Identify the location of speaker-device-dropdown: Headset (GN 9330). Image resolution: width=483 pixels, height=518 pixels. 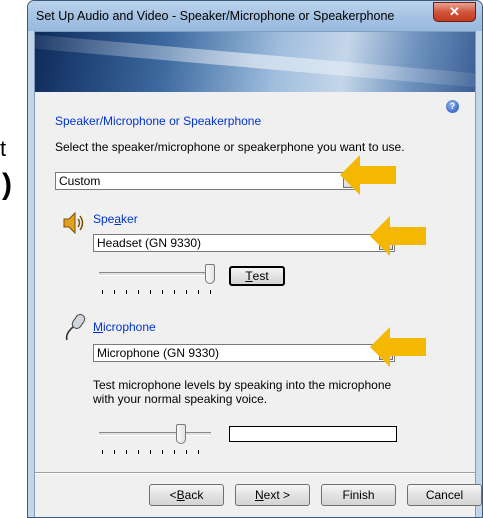
(244, 243).